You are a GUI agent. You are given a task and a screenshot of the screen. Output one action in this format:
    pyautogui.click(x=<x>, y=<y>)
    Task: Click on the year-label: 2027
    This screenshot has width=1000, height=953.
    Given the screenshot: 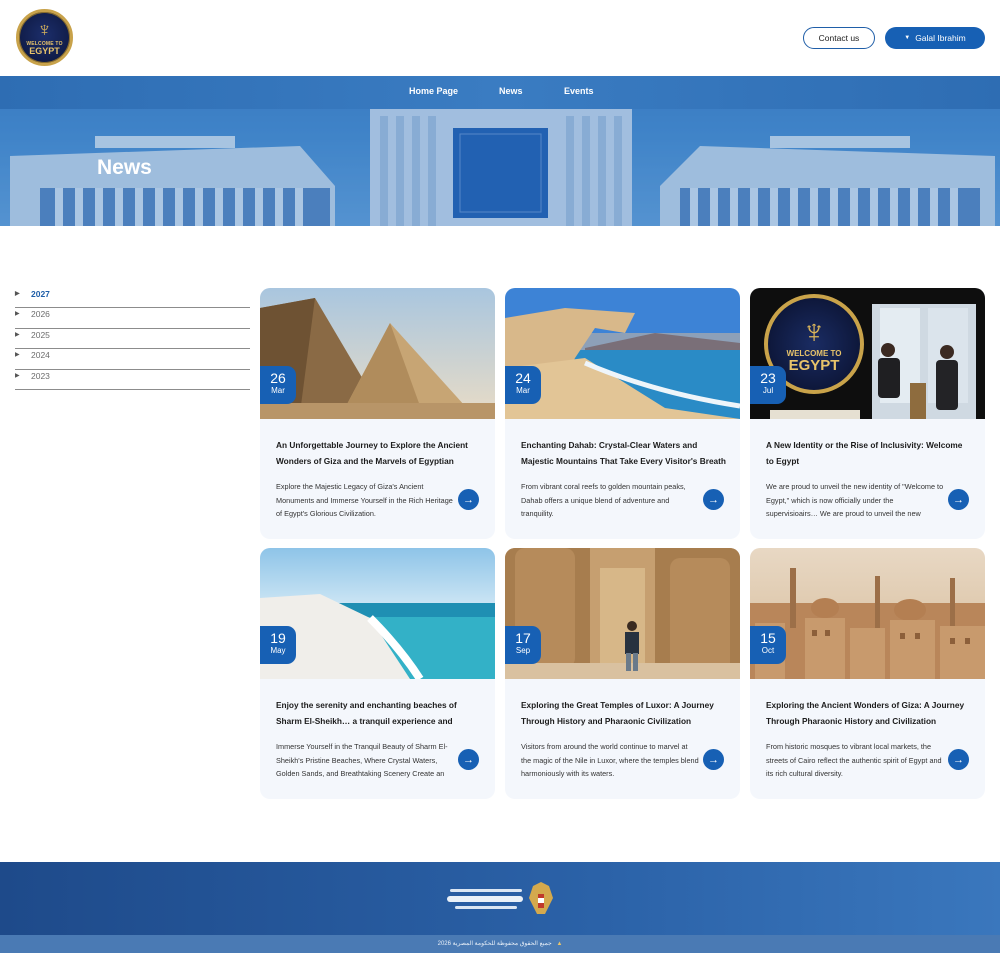 What is the action you would take?
    pyautogui.click(x=40, y=294)
    